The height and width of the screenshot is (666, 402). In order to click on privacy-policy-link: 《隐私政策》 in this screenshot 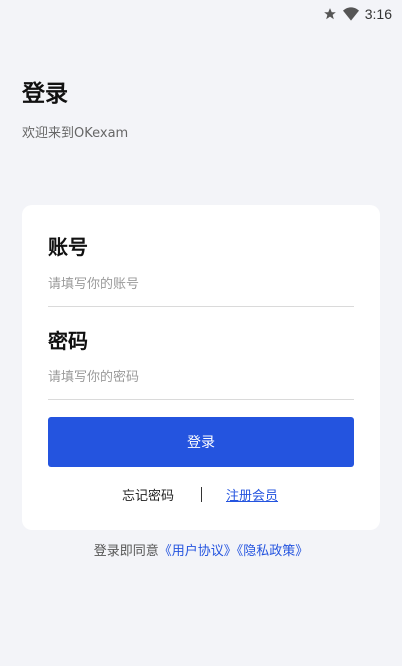, I will do `click(273, 551)`.